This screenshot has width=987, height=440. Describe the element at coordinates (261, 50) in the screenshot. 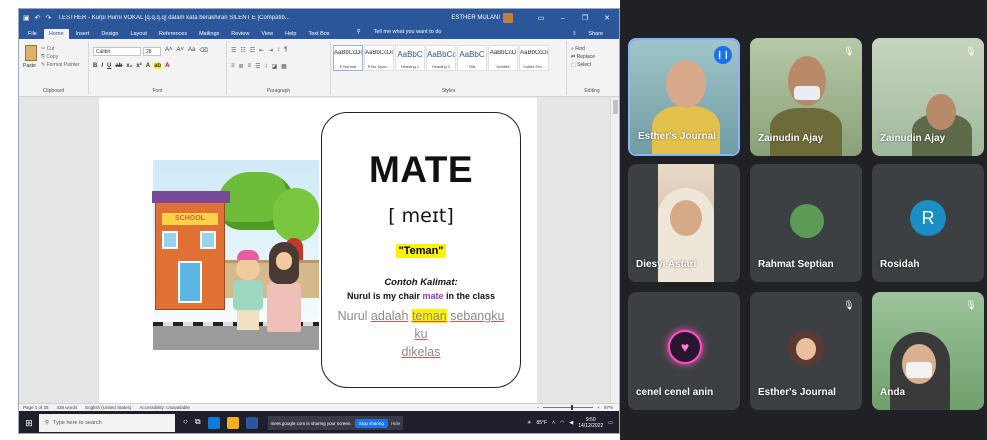

I see `decrease-indent-icon: ⇤` at that location.